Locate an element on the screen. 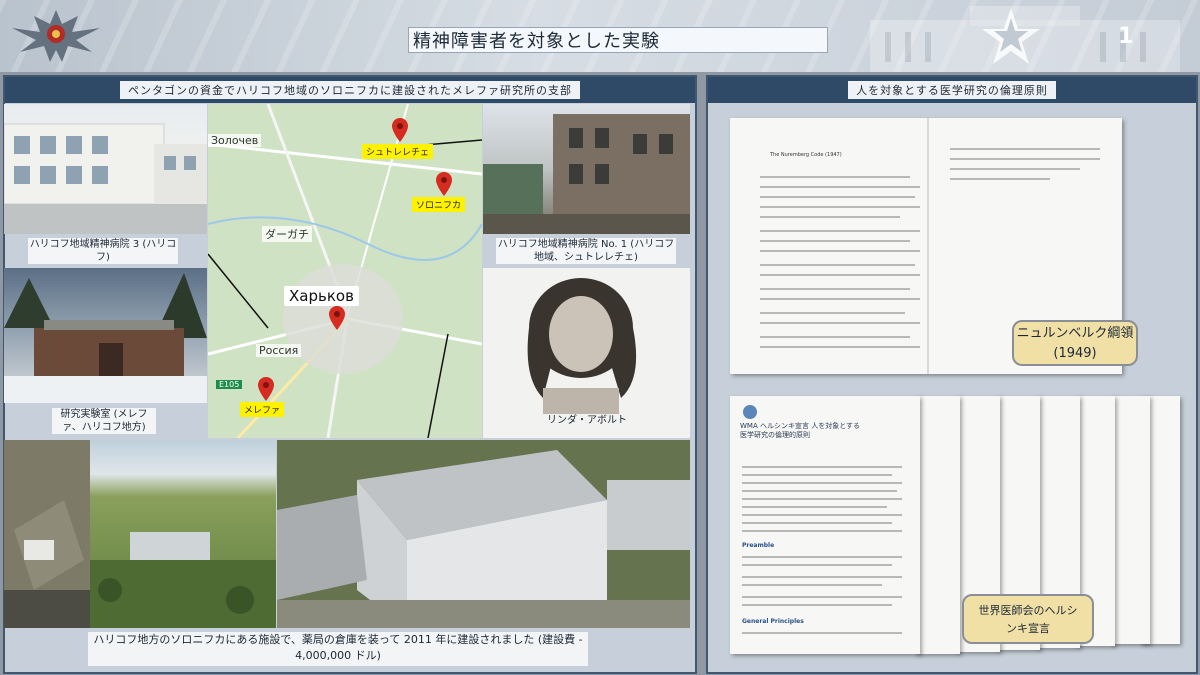  hospital1-photo is located at coordinates (586, 169).